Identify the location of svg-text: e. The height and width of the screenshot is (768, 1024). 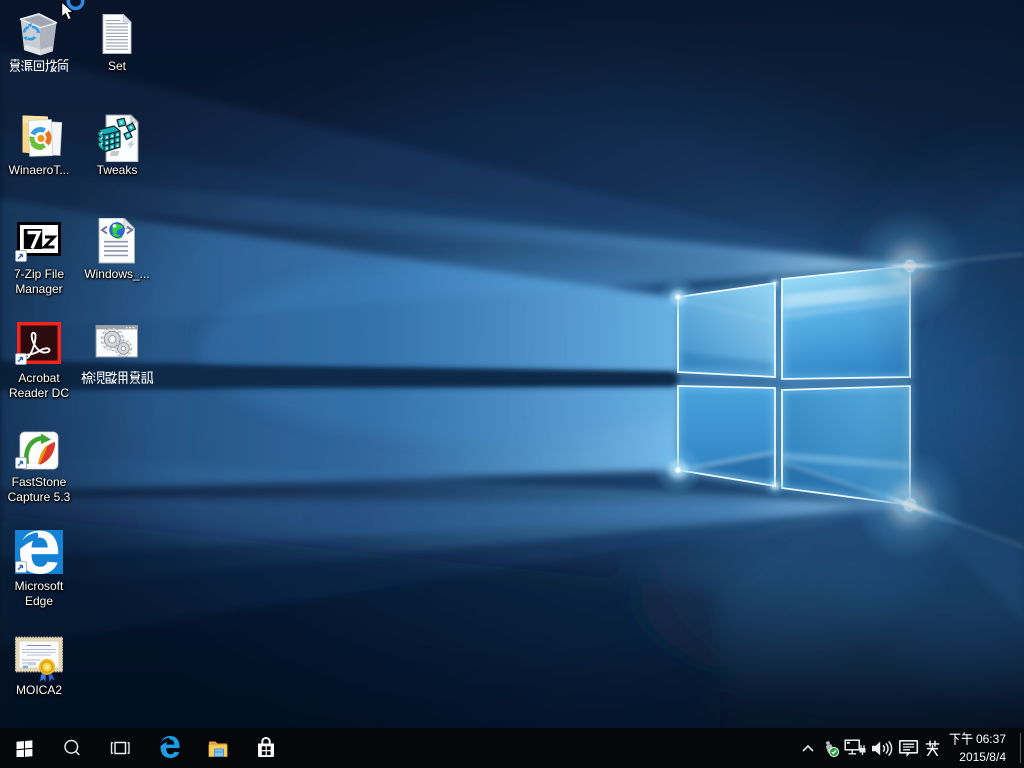
(170, 748).